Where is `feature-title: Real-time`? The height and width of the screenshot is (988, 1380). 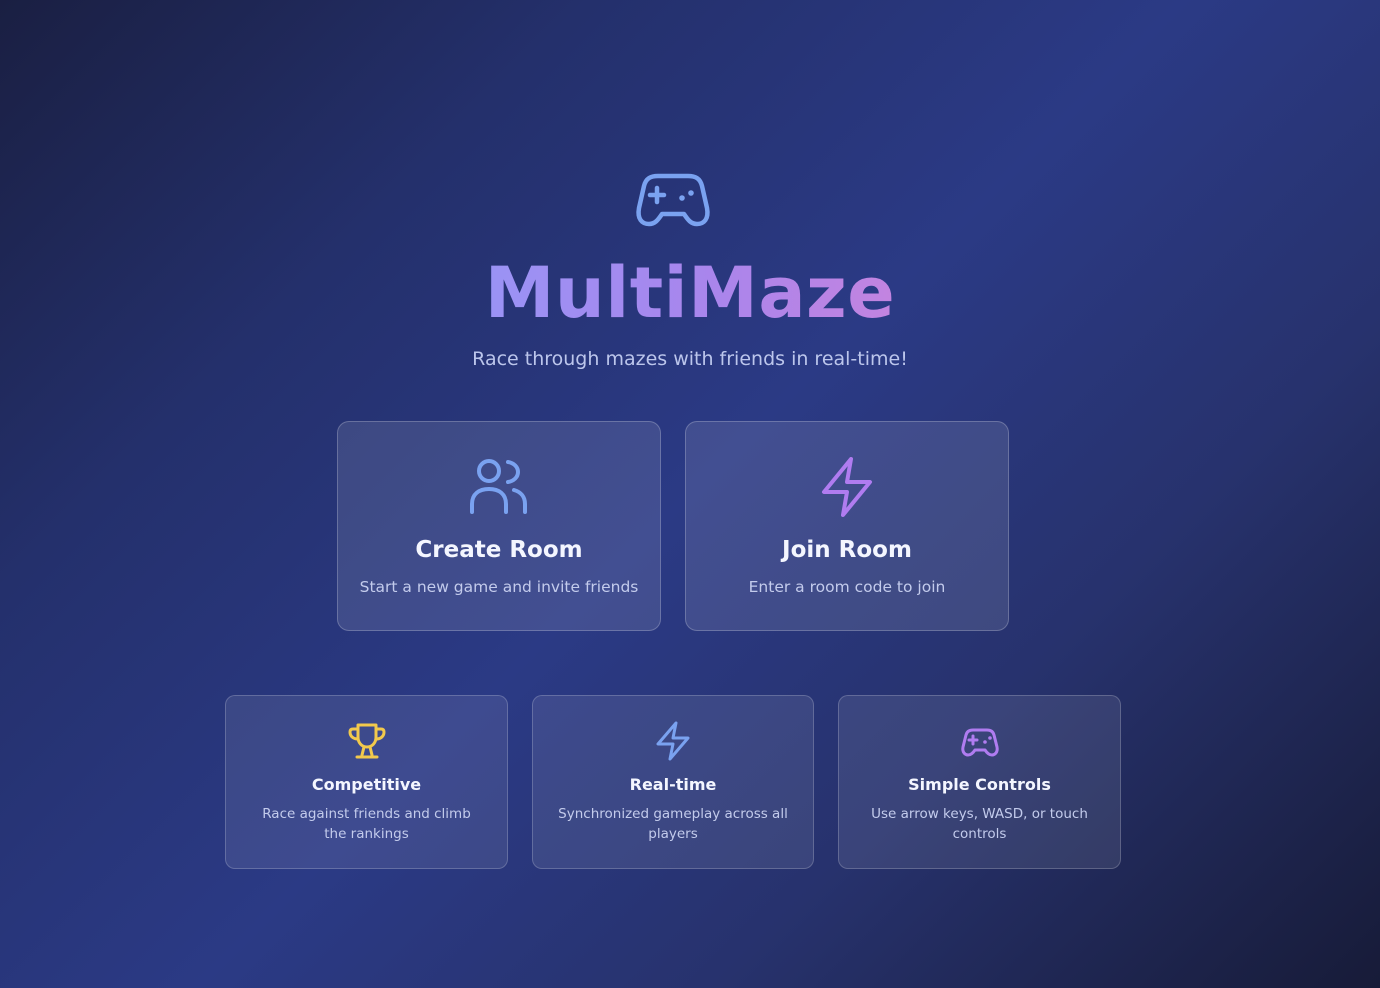 feature-title: Real-time is located at coordinates (673, 784).